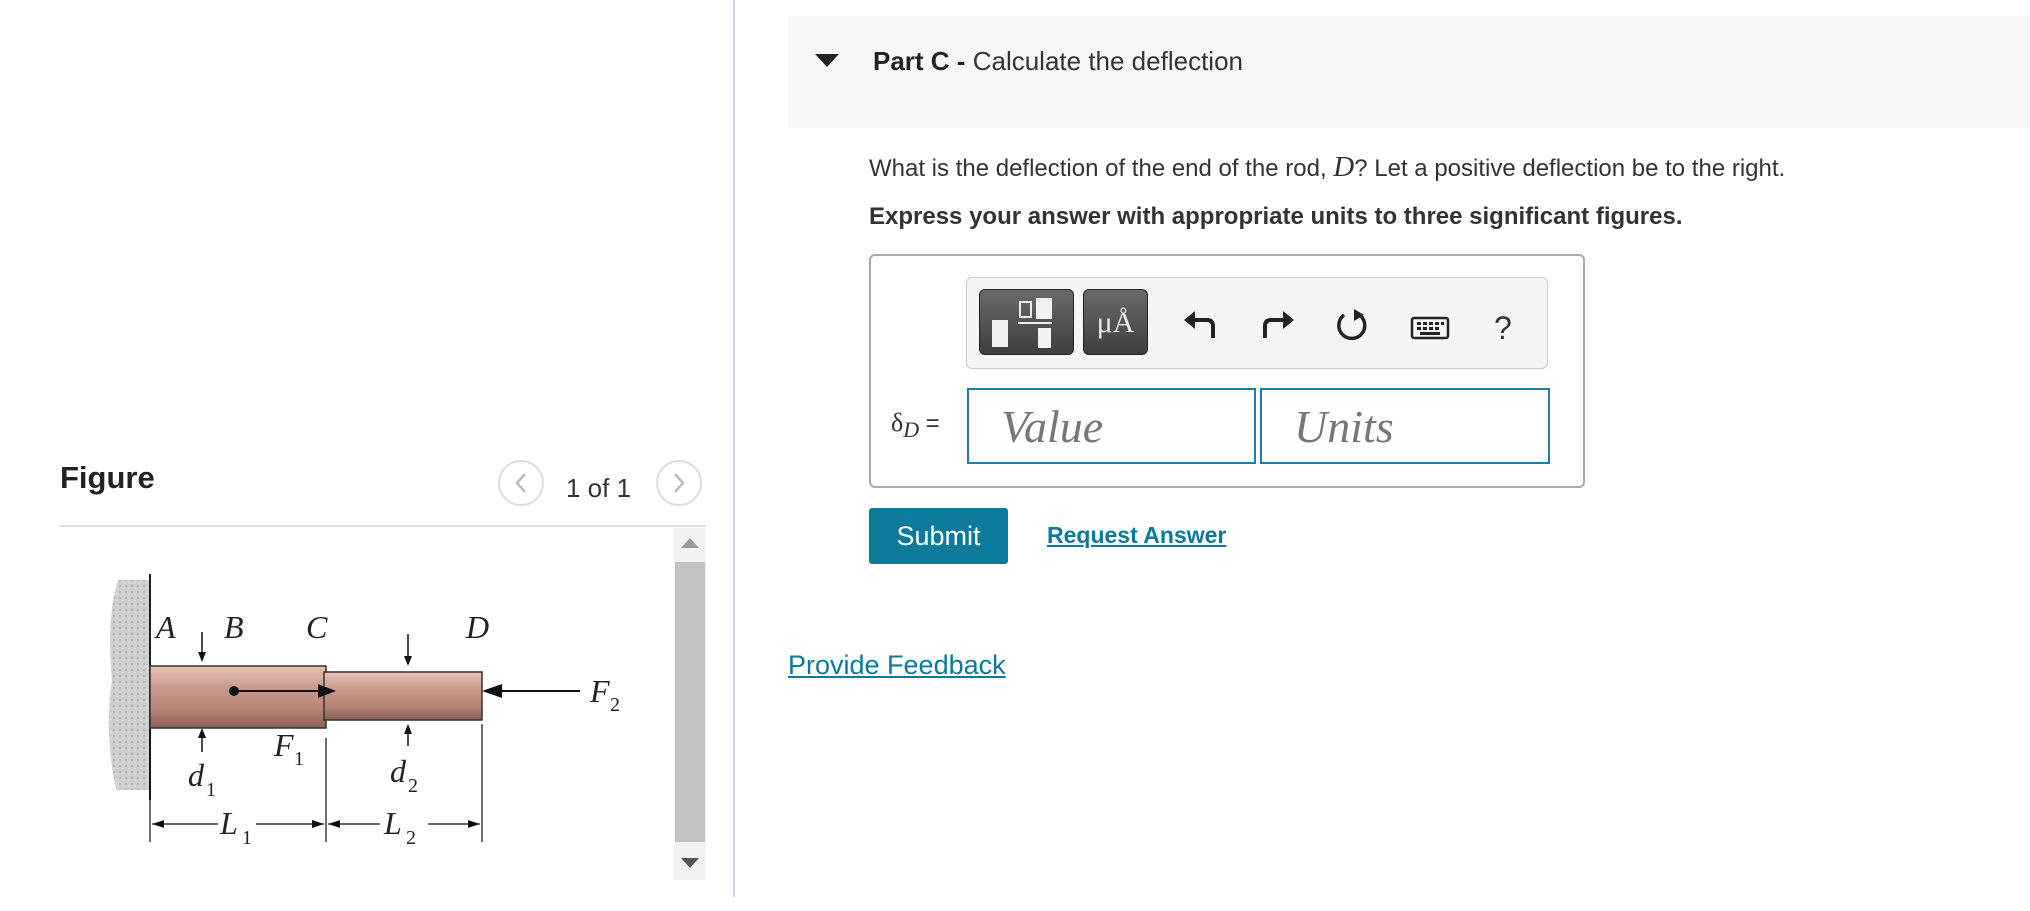  I want to click on part-label: Part C -, so click(919, 61).